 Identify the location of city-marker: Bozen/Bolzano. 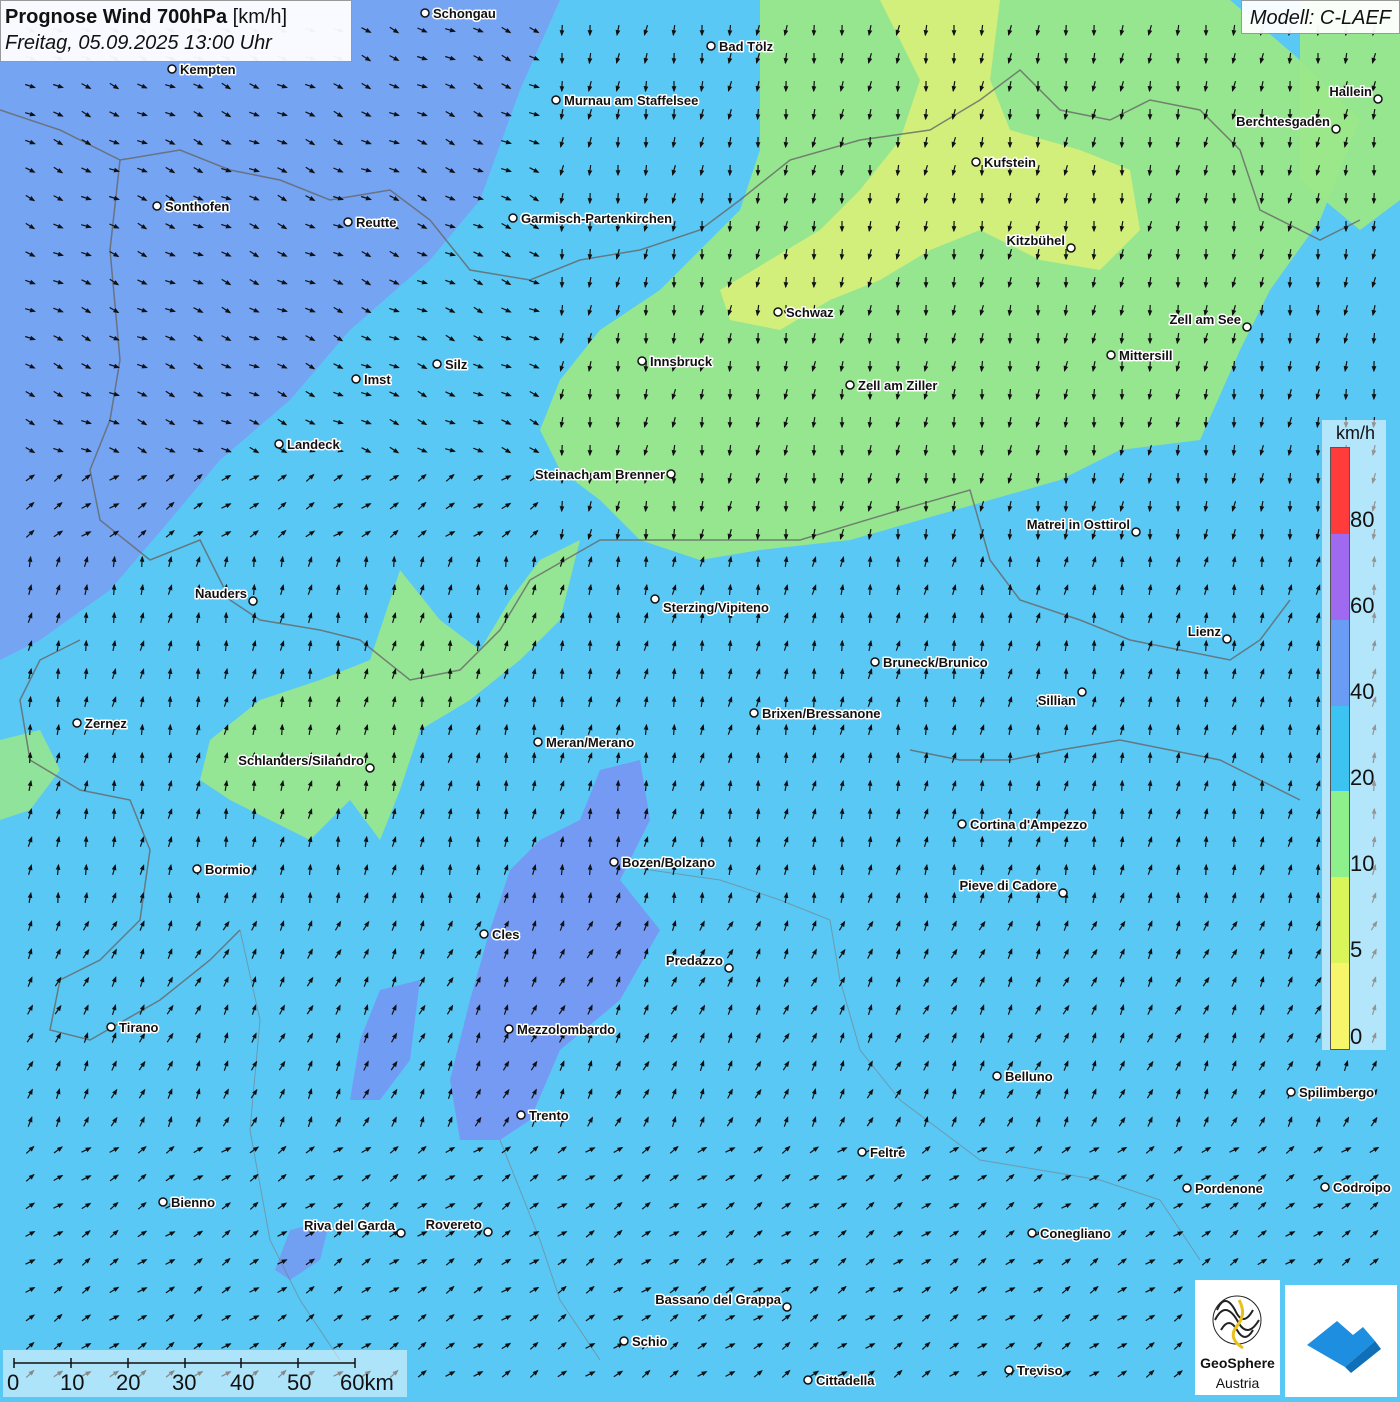
(662, 862).